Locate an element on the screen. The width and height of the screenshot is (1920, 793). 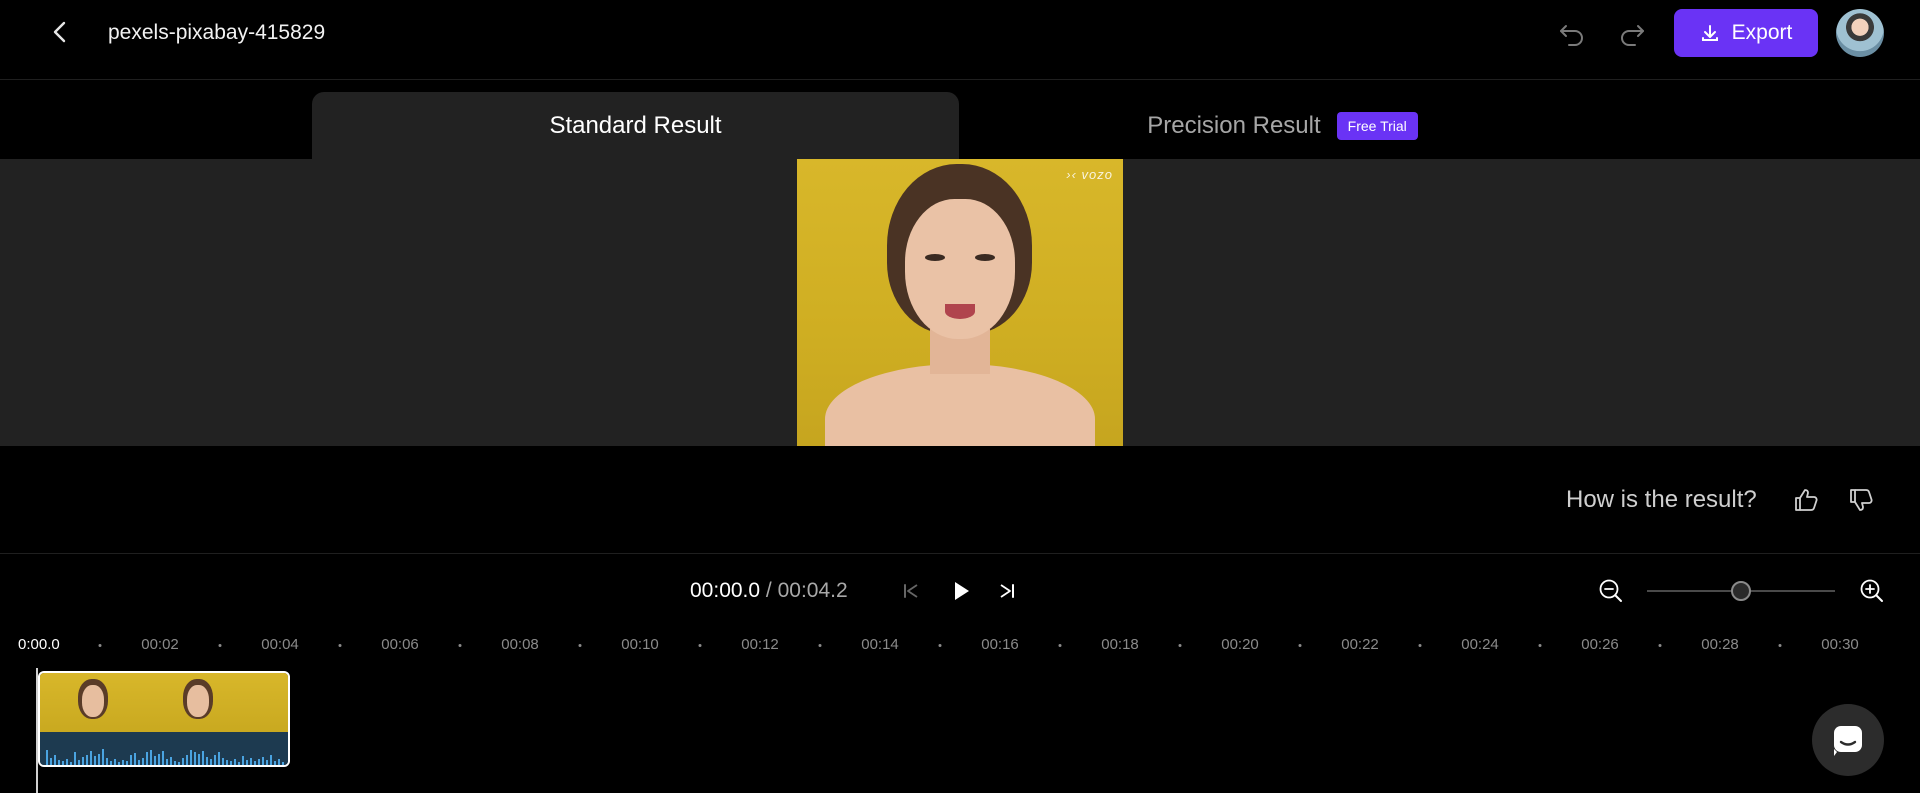
video-subject-body is located at coordinates (960, 405).